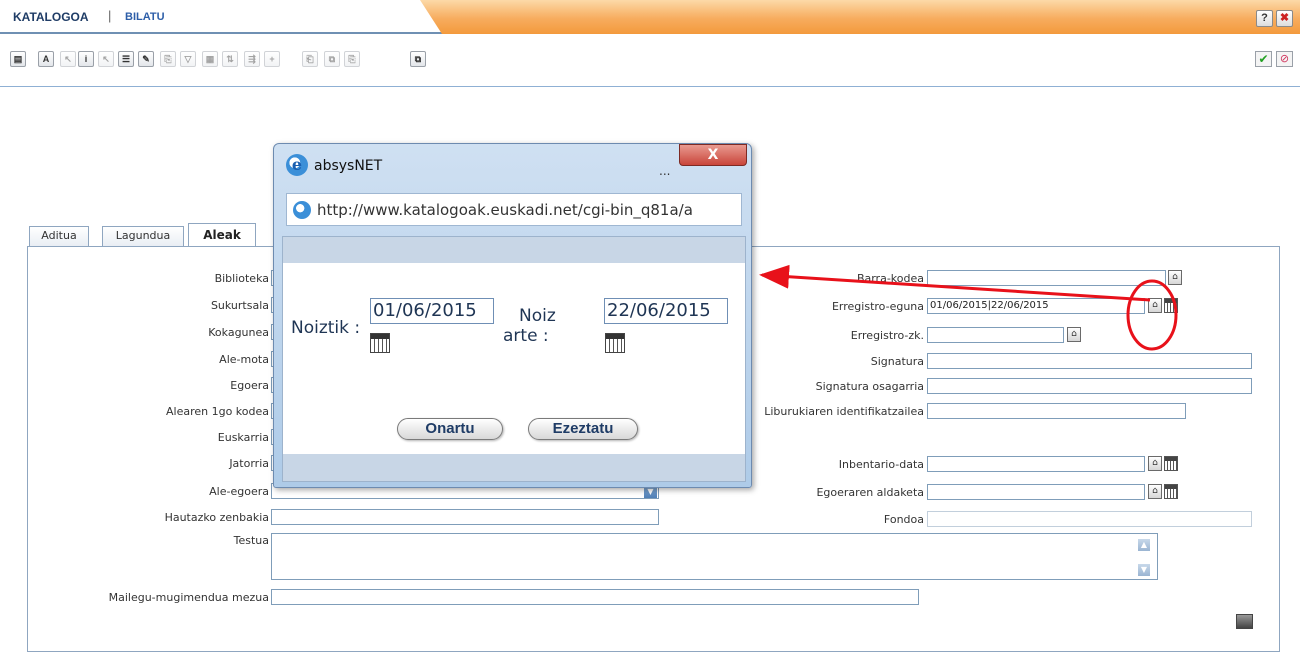 The height and width of the screenshot is (663, 1300). Describe the element at coordinates (18, 59) in the screenshot. I see `list-menu-icon: ▤` at that location.